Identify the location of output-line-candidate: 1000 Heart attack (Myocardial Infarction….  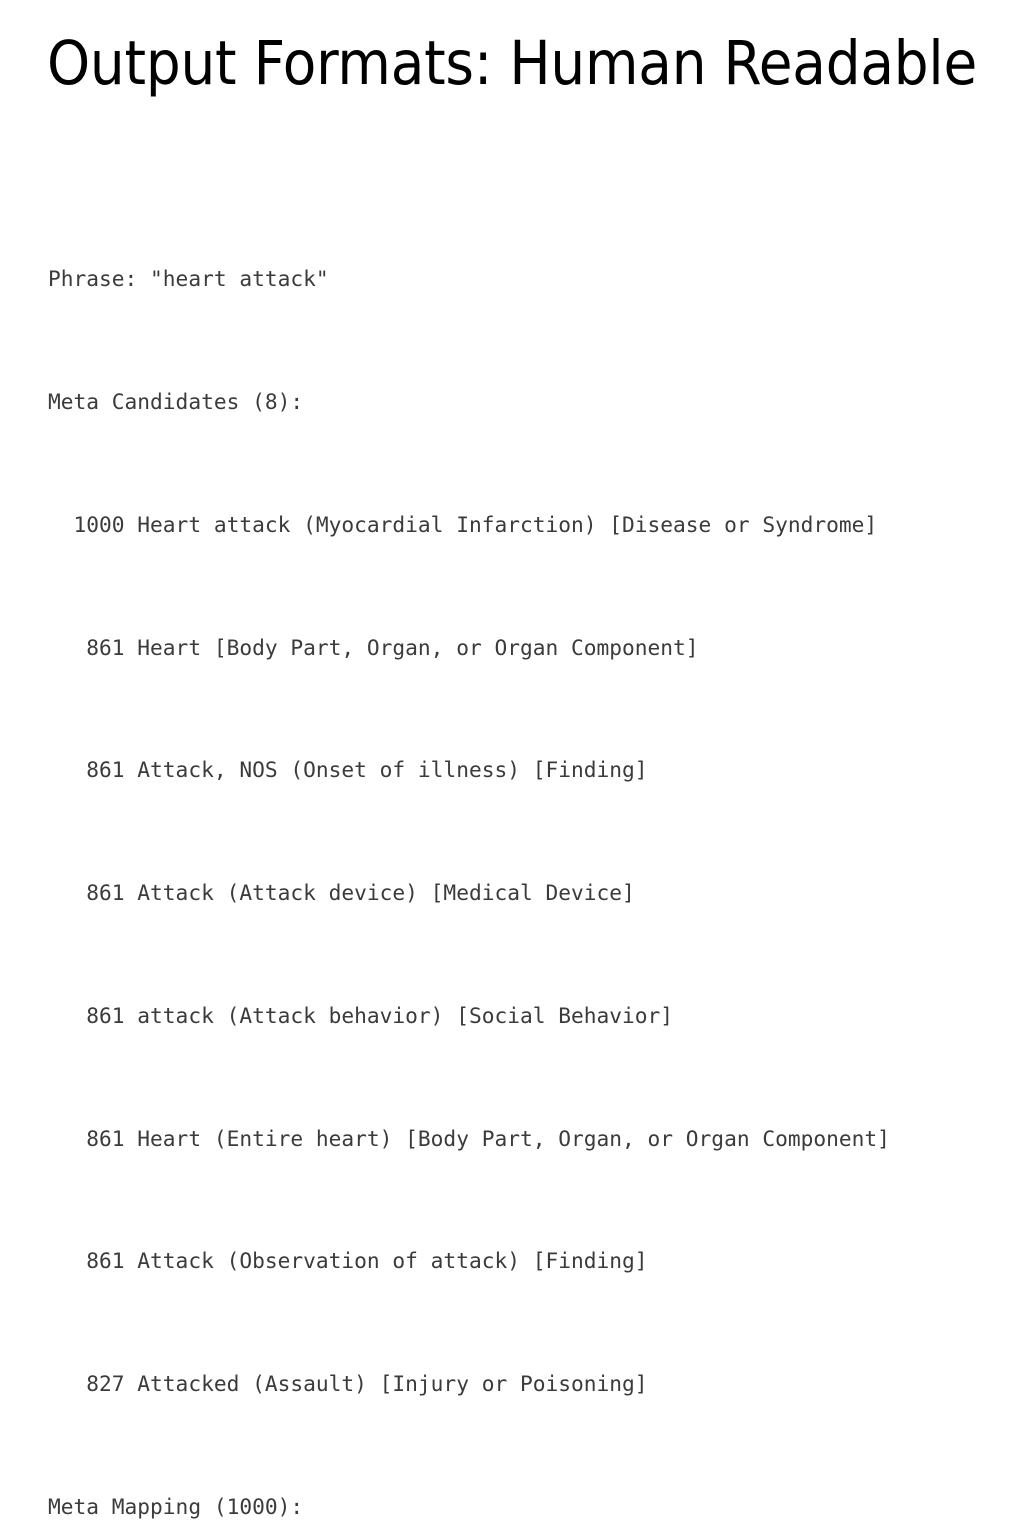
(463, 524).